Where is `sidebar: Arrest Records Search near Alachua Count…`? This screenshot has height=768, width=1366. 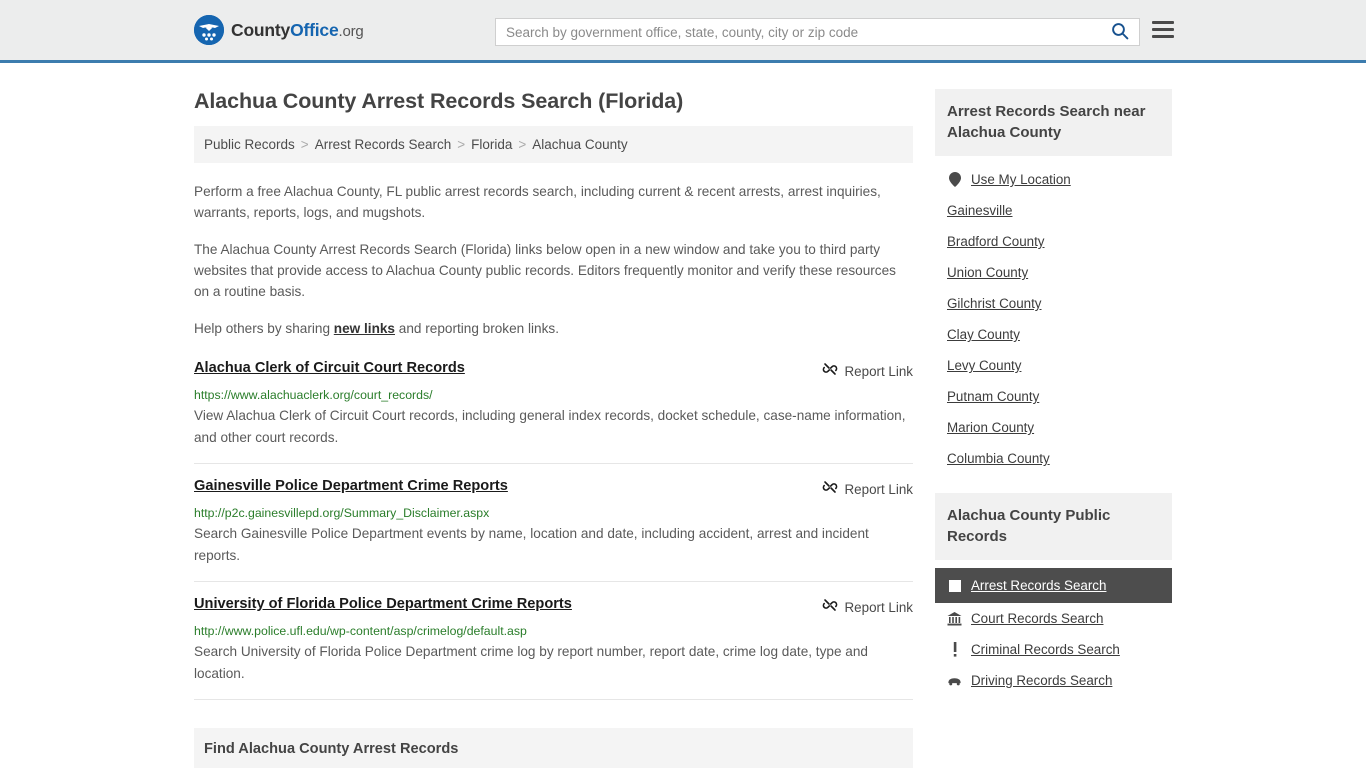 sidebar: Arrest Records Search near Alachua Count… is located at coordinates (1053, 392).